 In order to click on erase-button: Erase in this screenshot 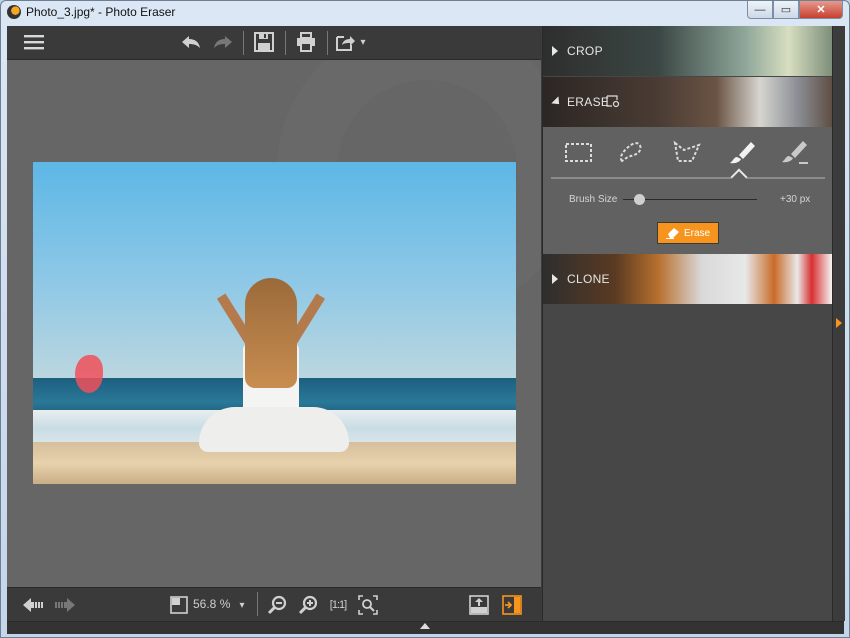, I will do `click(688, 233)`.